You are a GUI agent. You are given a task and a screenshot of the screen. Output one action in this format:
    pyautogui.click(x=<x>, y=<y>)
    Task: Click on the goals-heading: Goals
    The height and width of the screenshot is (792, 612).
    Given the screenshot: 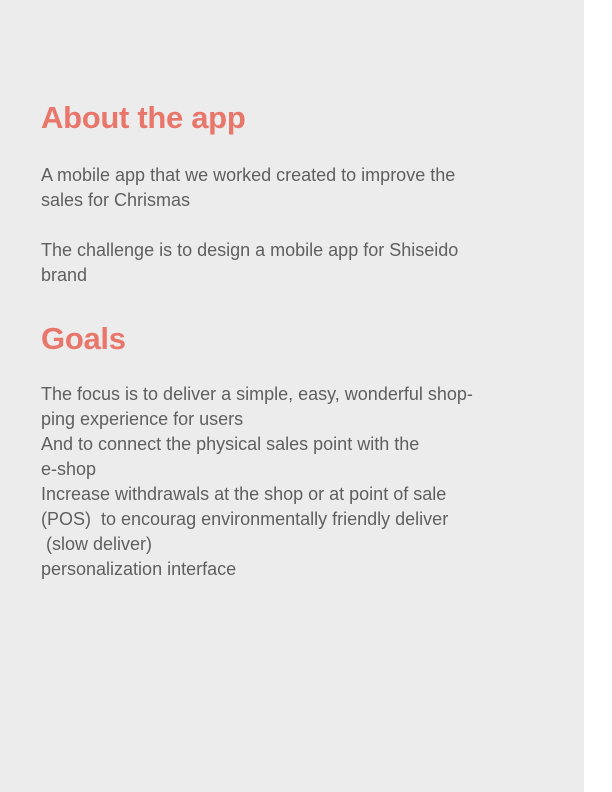 What is the action you would take?
    pyautogui.click(x=83, y=338)
    